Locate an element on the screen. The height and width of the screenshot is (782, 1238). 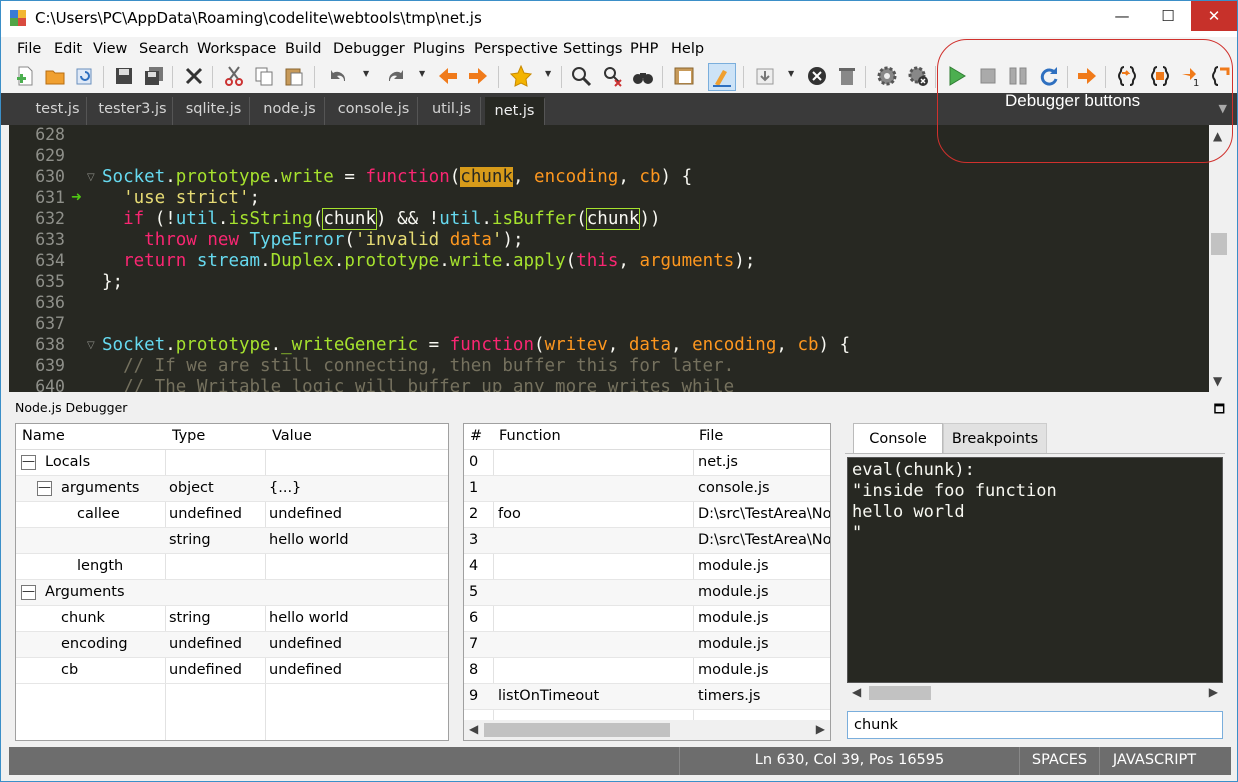
console-input is located at coordinates (1035, 725).